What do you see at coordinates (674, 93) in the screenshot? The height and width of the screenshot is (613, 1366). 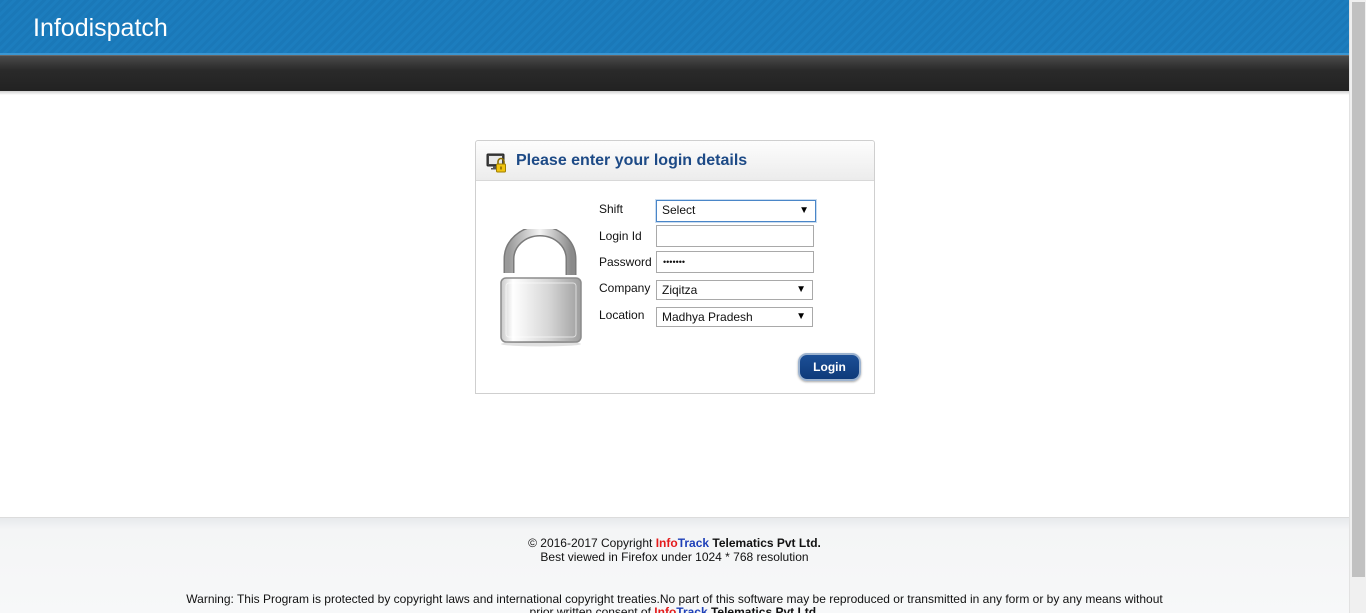 I see `nav-bar-shadow` at bounding box center [674, 93].